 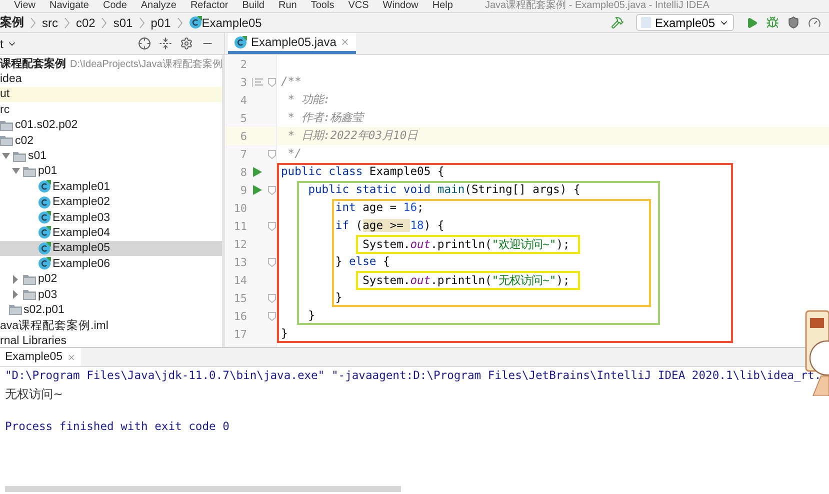 What do you see at coordinates (685, 22) in the screenshot?
I see `run-configuration-dropdown: Example05` at bounding box center [685, 22].